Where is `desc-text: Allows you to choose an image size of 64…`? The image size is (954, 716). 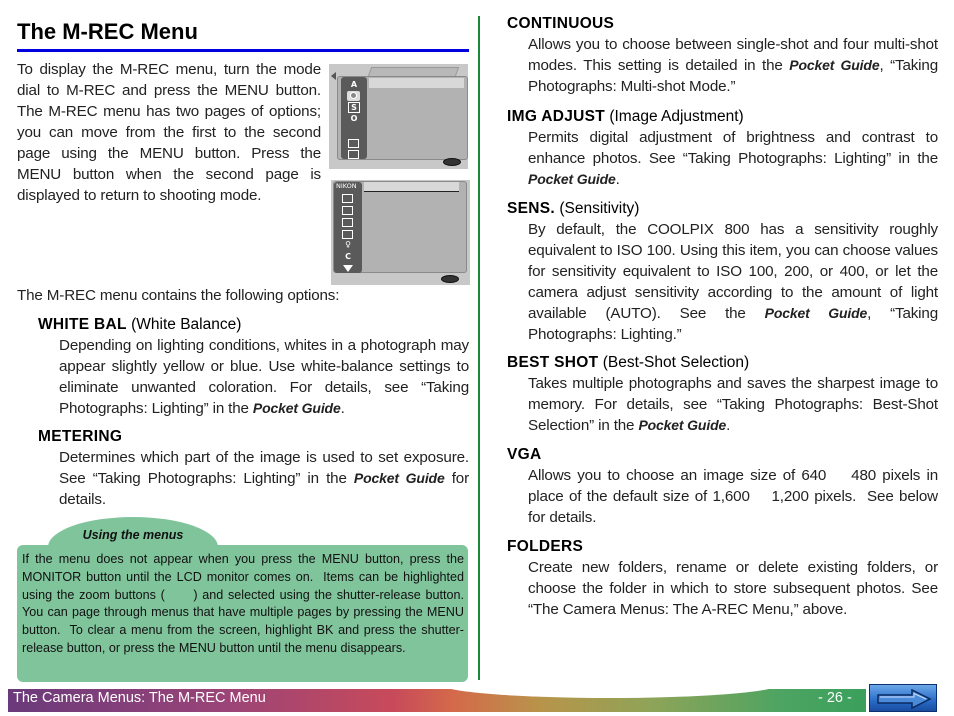 desc-text: Allows you to choose an image size of 64… is located at coordinates (735, 496).